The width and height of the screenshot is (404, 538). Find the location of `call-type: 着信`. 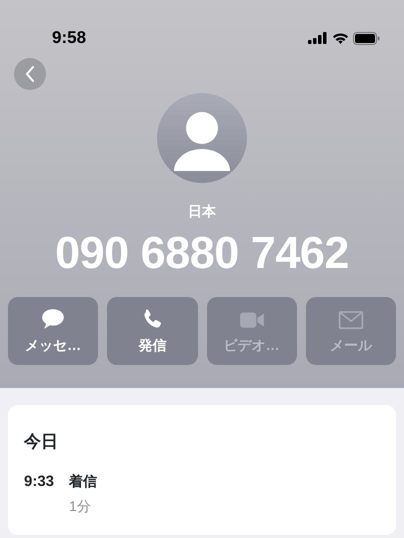

call-type: 着信 is located at coordinates (83, 481).